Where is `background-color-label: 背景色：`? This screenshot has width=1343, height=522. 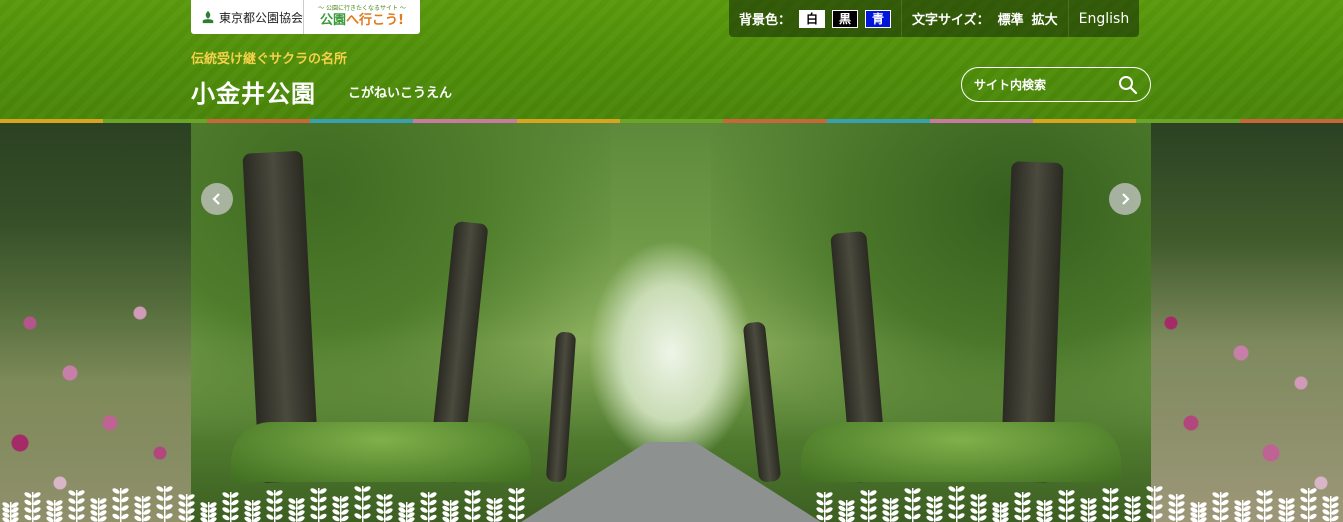 background-color-label: 背景色： is located at coordinates (765, 20).